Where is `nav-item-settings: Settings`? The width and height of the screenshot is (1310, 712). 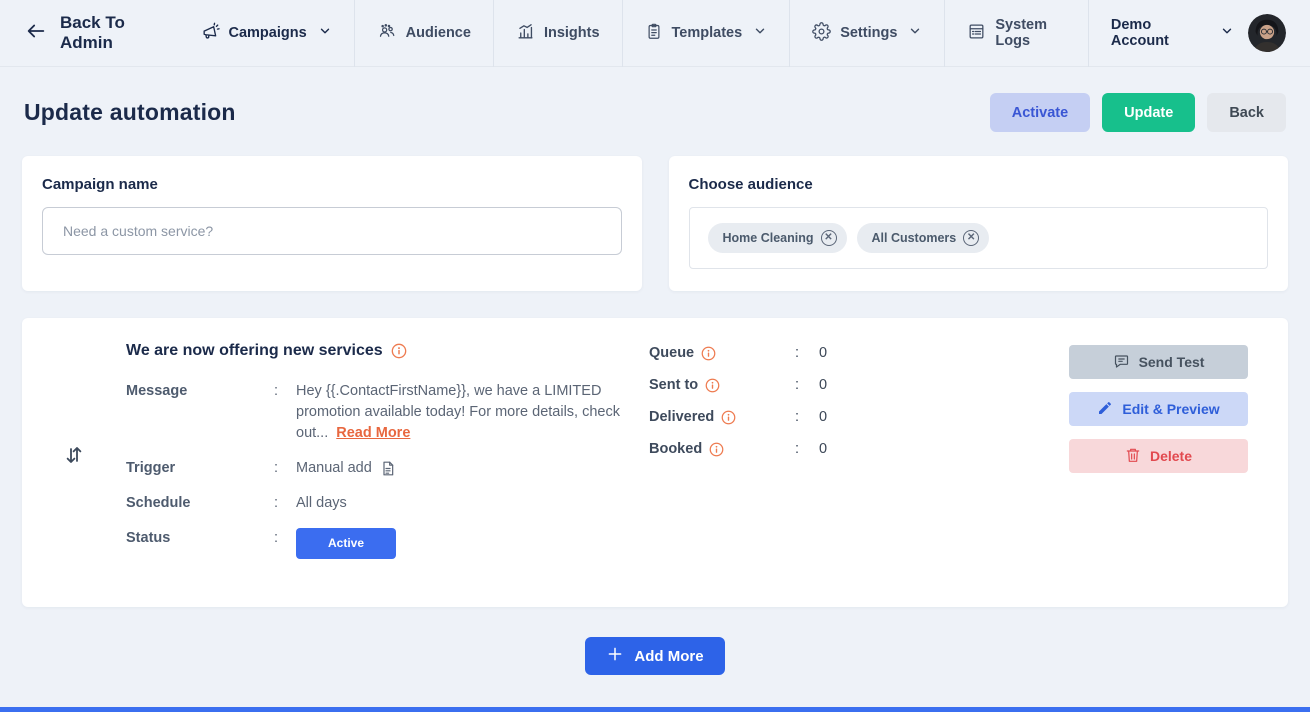
nav-item-settings: Settings is located at coordinates (866, 33).